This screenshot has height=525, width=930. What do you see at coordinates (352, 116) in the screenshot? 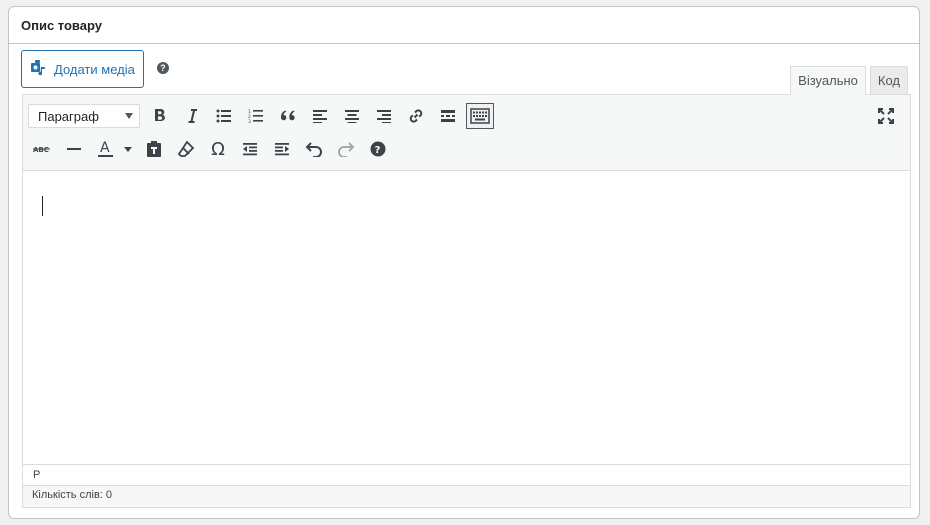
I see `align-center-icon` at bounding box center [352, 116].